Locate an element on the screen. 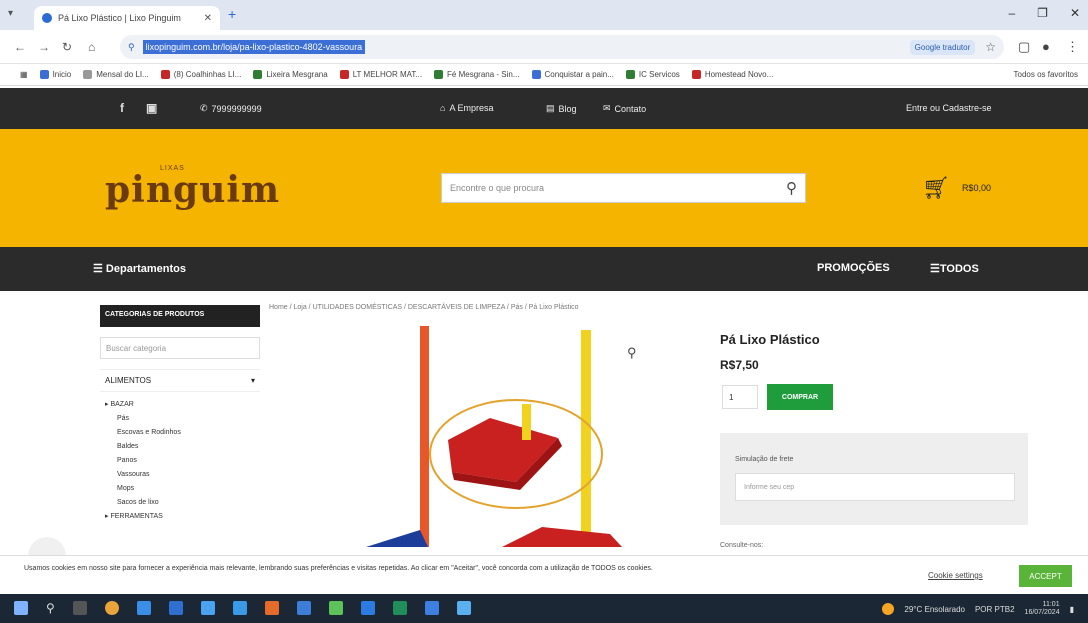 The height and width of the screenshot is (623, 1088). language-indicator: POR PTB2 is located at coordinates (995, 609).